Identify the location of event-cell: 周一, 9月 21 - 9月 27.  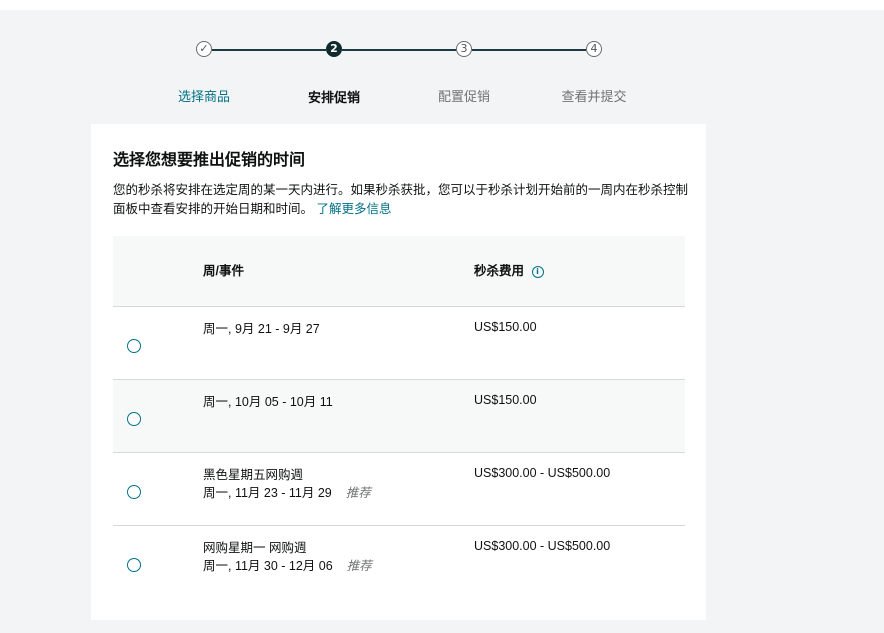
(261, 329).